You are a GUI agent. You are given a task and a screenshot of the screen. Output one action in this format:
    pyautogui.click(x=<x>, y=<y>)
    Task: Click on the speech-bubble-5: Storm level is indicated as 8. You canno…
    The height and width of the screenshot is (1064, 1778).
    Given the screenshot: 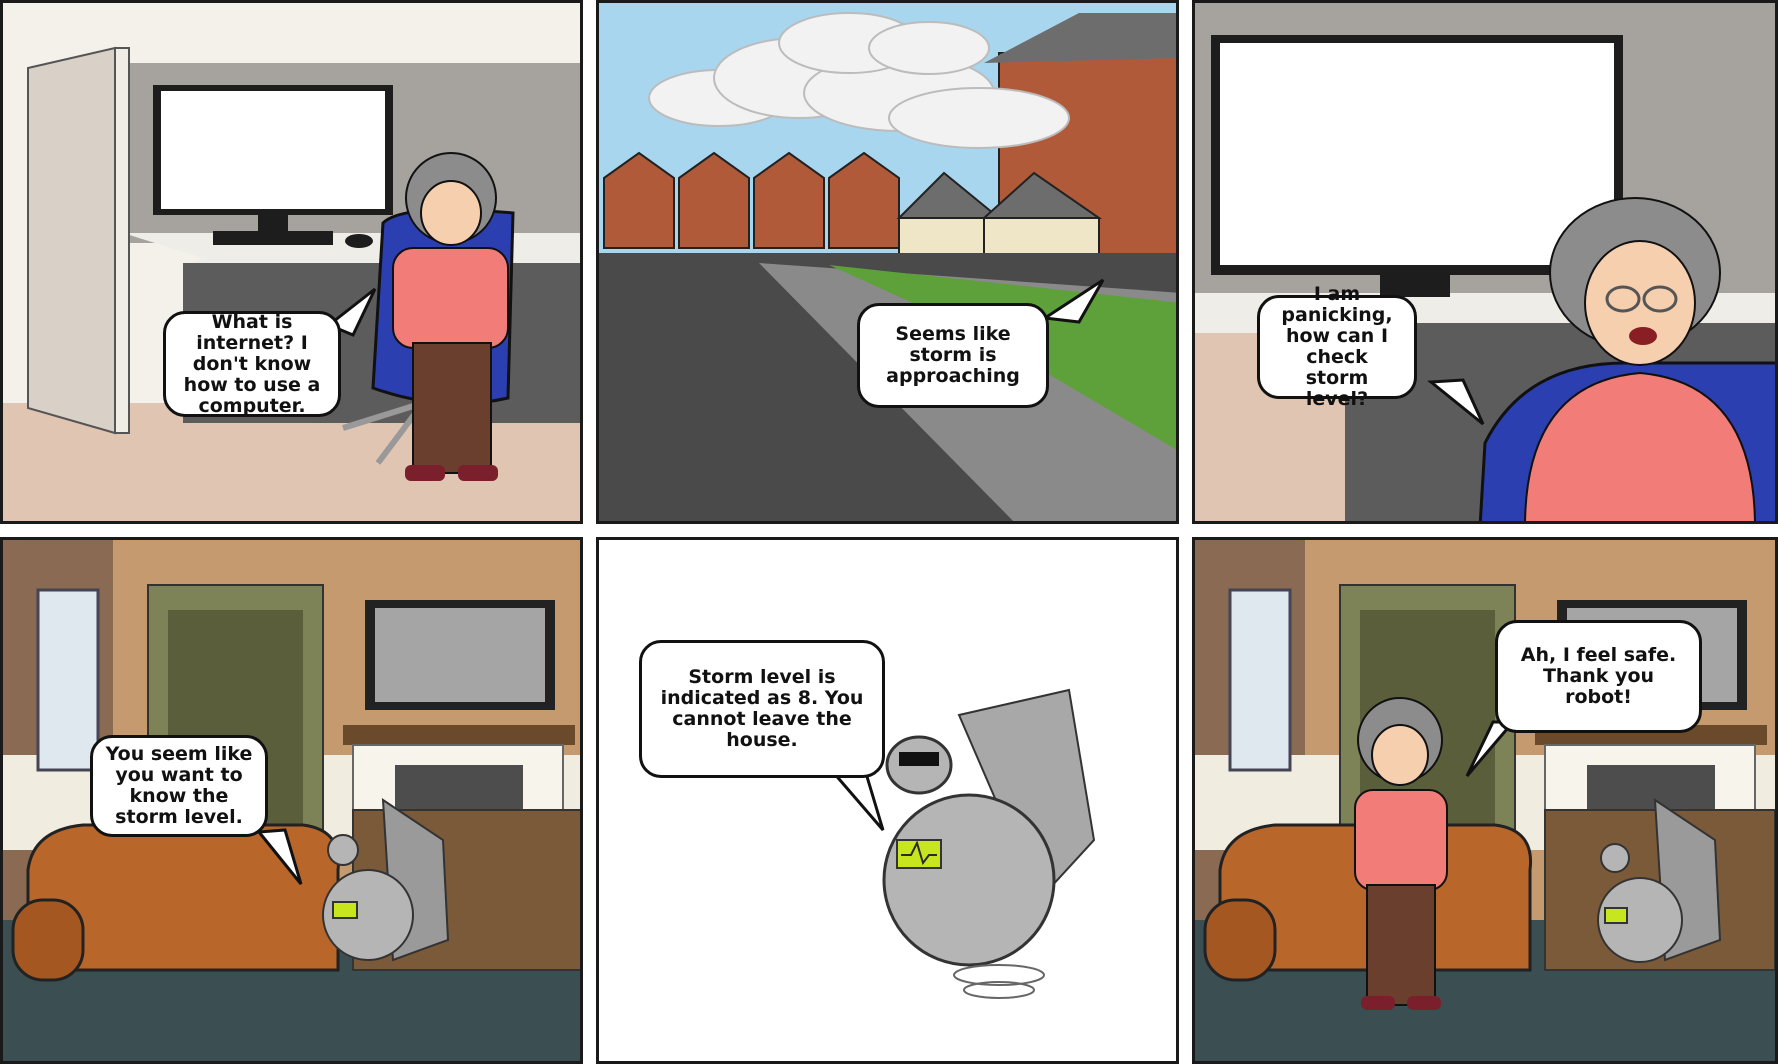 What is the action you would take?
    pyautogui.click(x=762, y=709)
    